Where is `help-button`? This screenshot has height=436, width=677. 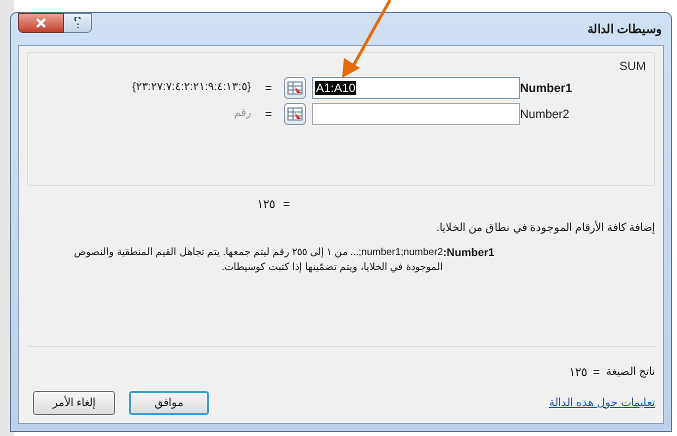
help-button is located at coordinates (78, 23).